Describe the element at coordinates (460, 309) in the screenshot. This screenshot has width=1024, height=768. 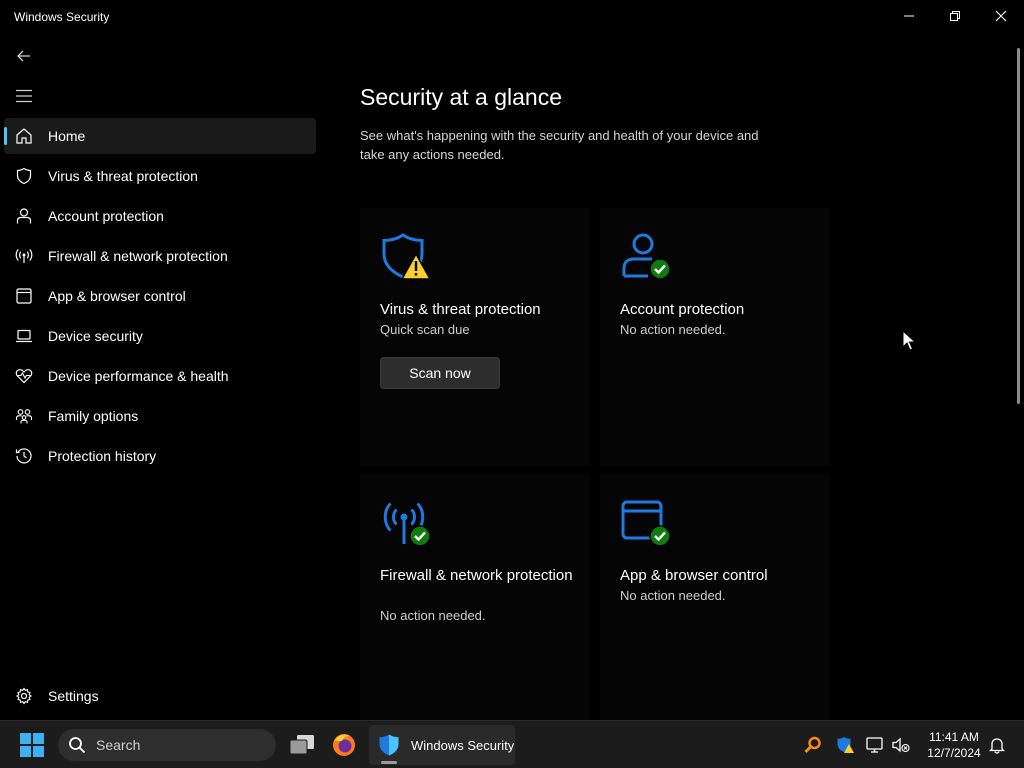
I see `card-title: Virus & threat protection` at that location.